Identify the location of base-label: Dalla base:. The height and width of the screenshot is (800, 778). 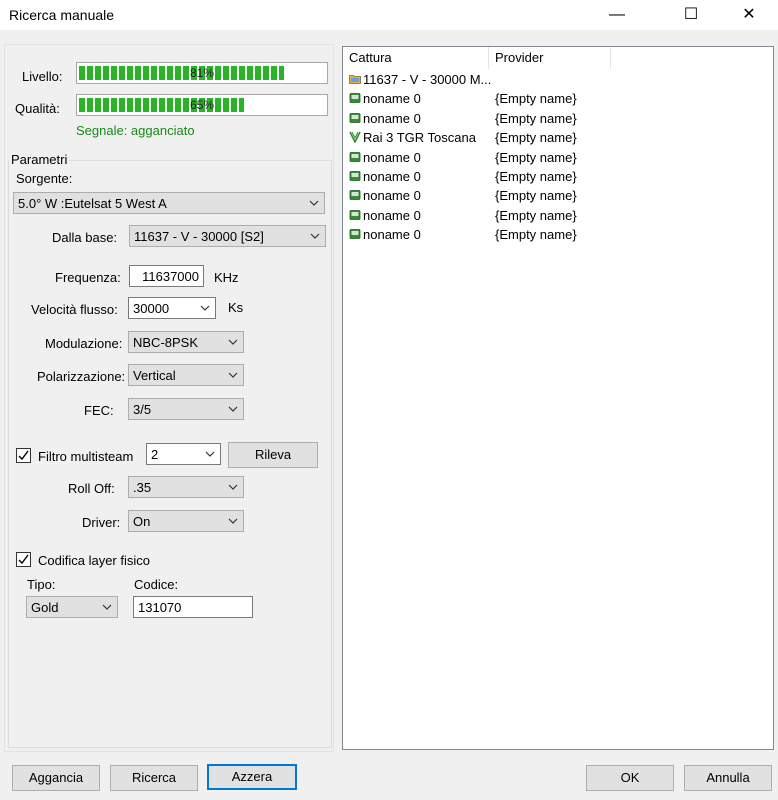
(85, 237).